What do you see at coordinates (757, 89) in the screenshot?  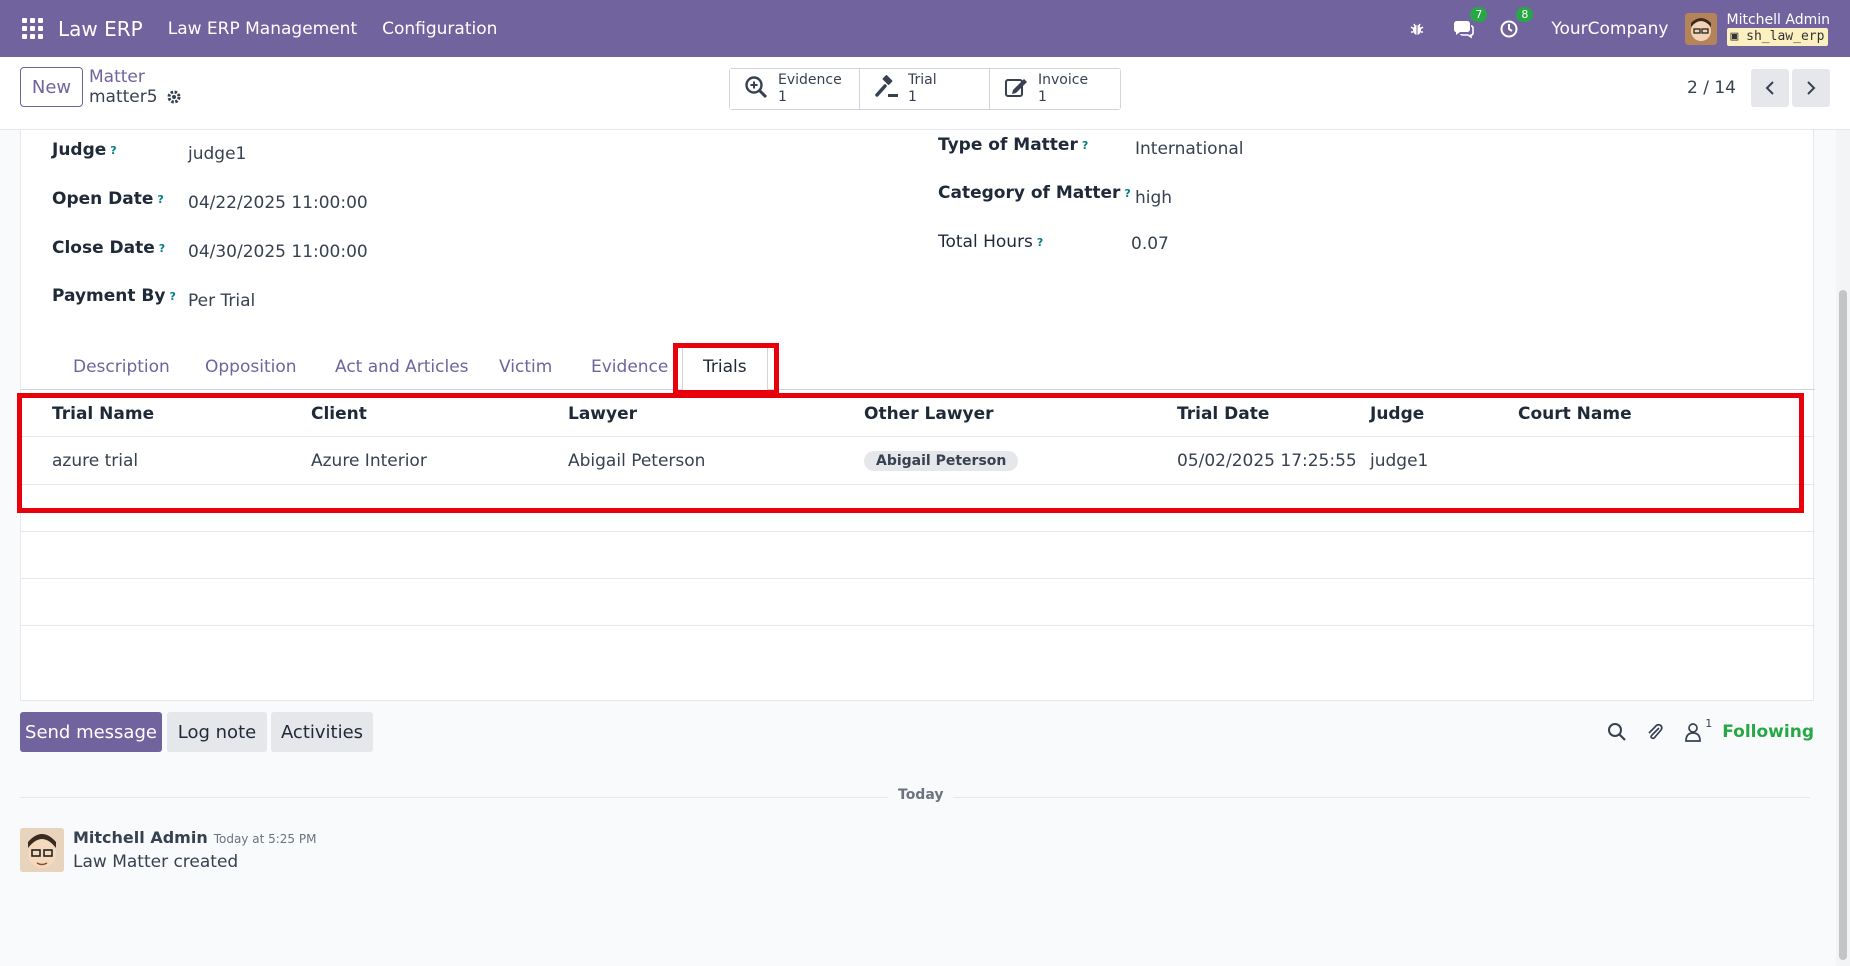 I see `search-plus-icon` at bounding box center [757, 89].